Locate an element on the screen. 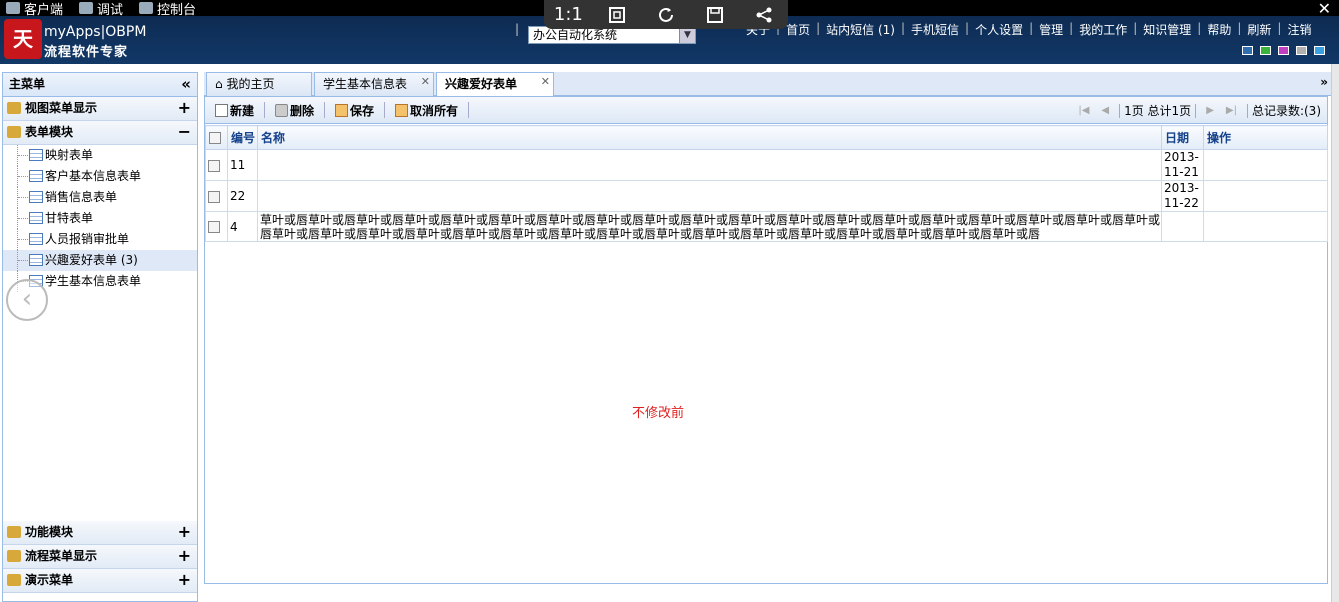 Image resolution: width=1339 pixels, height=602 pixels. debug-button: 调试 is located at coordinates (101, 9).